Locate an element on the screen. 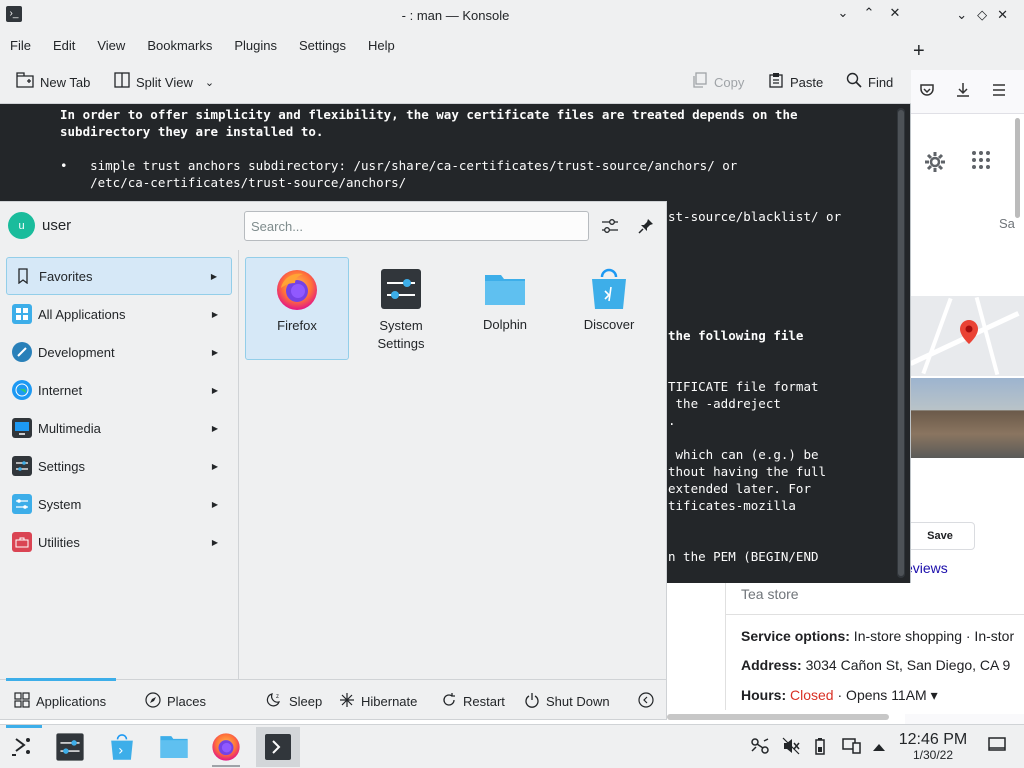 This screenshot has width=1024, height=768. new-tab-icon is located at coordinates (25, 82).